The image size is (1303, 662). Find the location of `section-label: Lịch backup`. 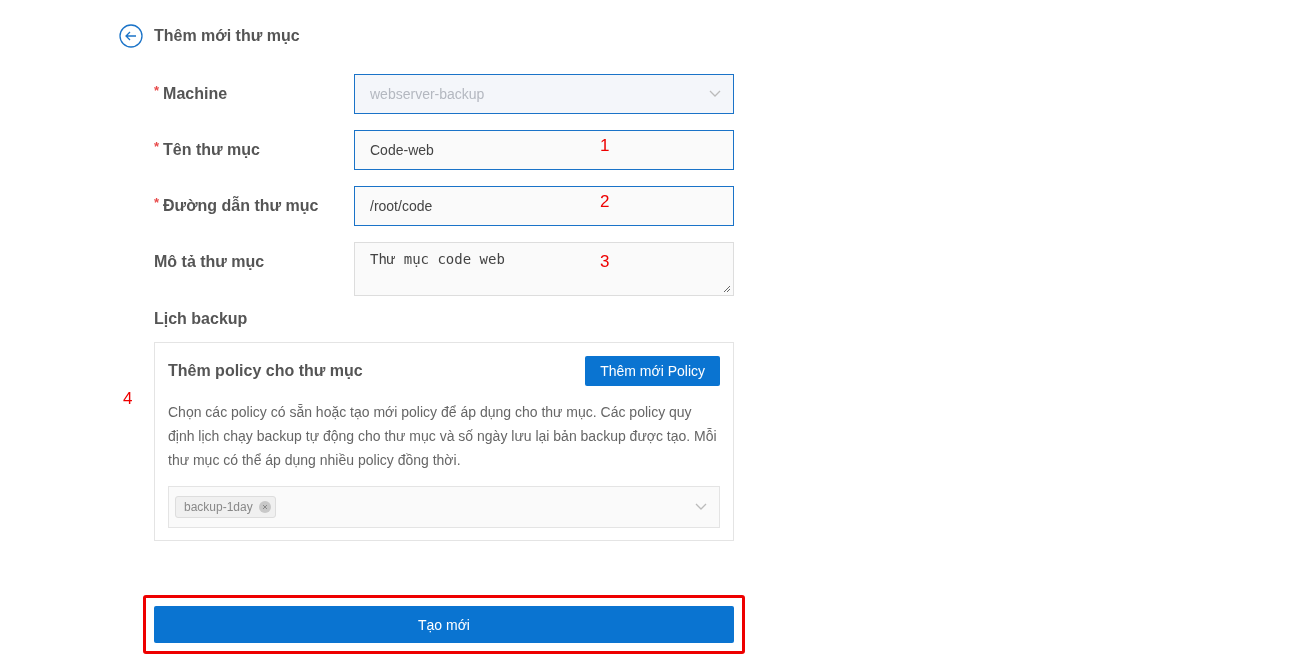

section-label: Lịch backup is located at coordinates (201, 319).